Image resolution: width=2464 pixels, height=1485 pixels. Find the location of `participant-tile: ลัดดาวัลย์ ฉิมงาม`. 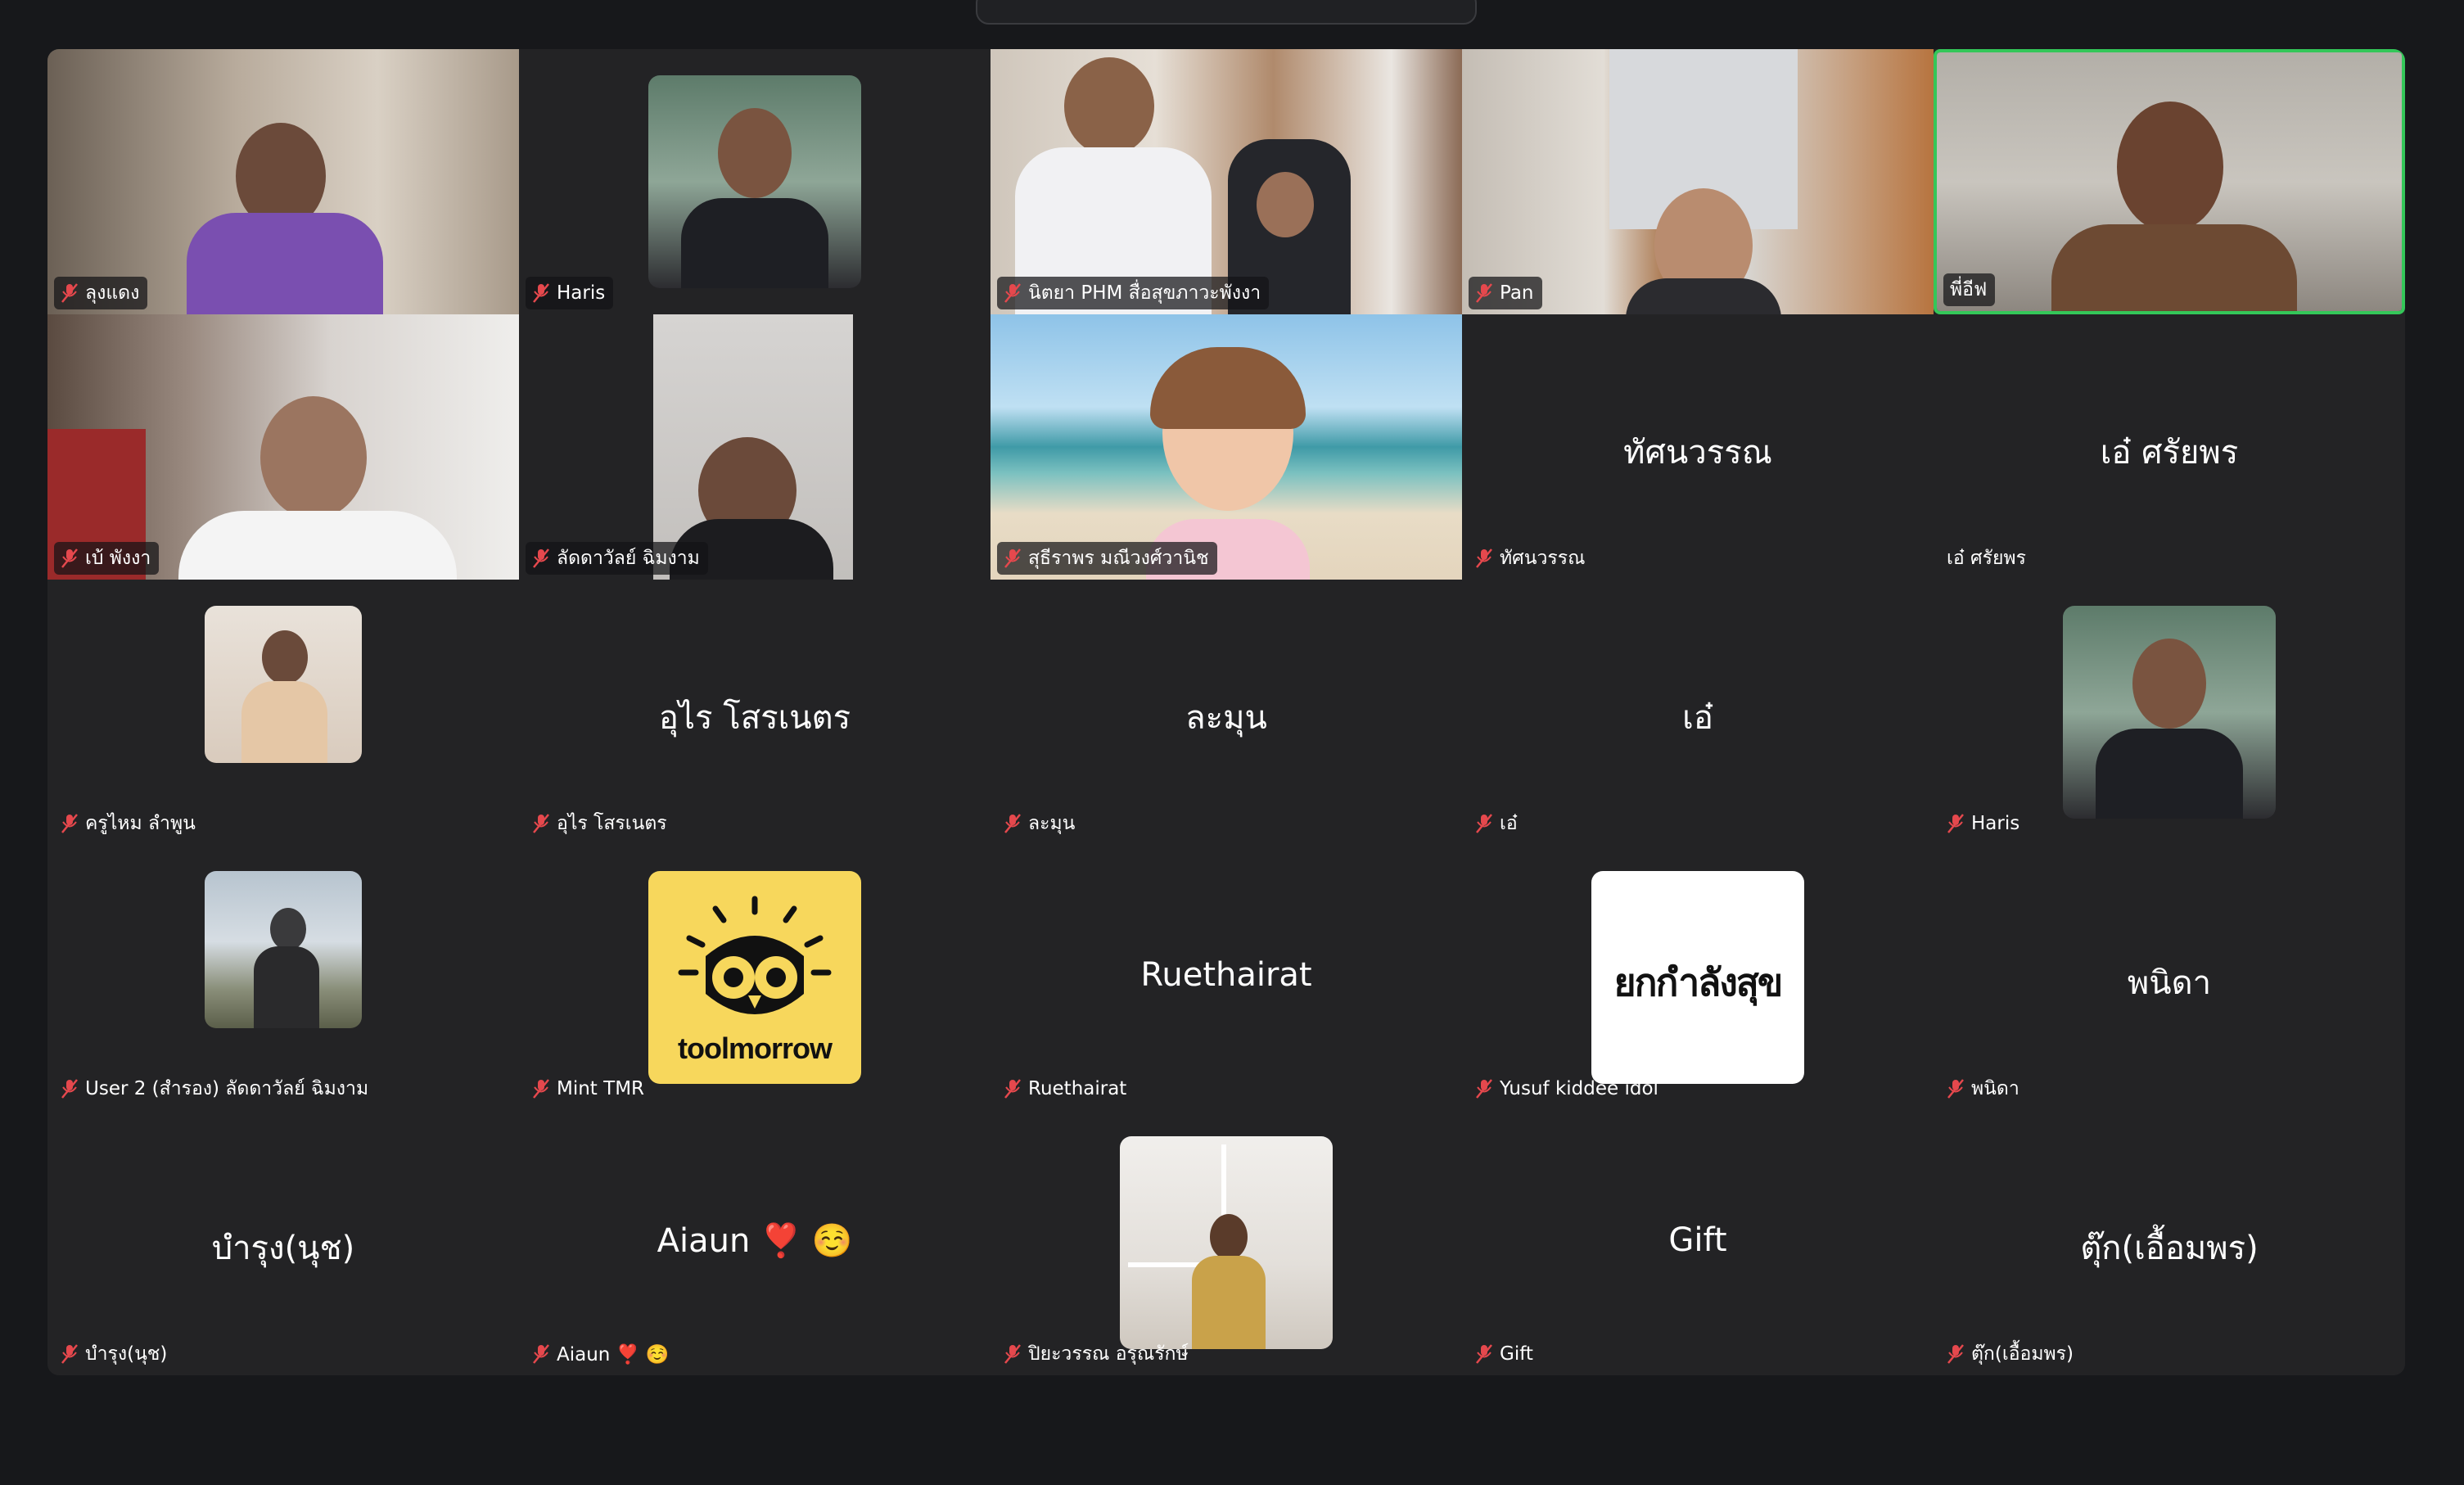

participant-tile: ลัดดาวัลย์ ฉิมงาม is located at coordinates (755, 447).